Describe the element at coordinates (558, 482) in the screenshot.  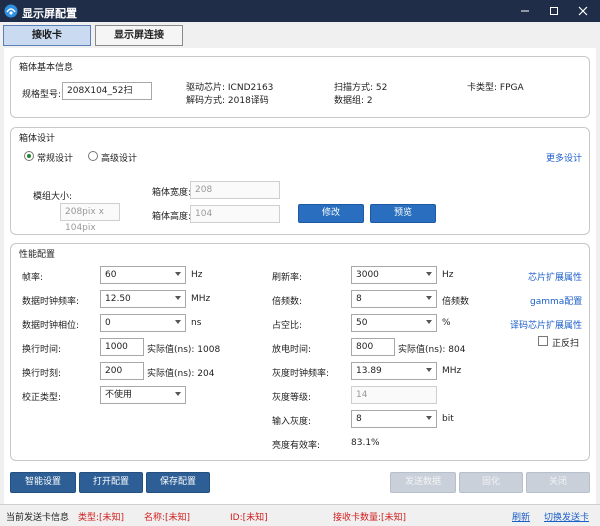
I see `close-button: 关闭` at that location.